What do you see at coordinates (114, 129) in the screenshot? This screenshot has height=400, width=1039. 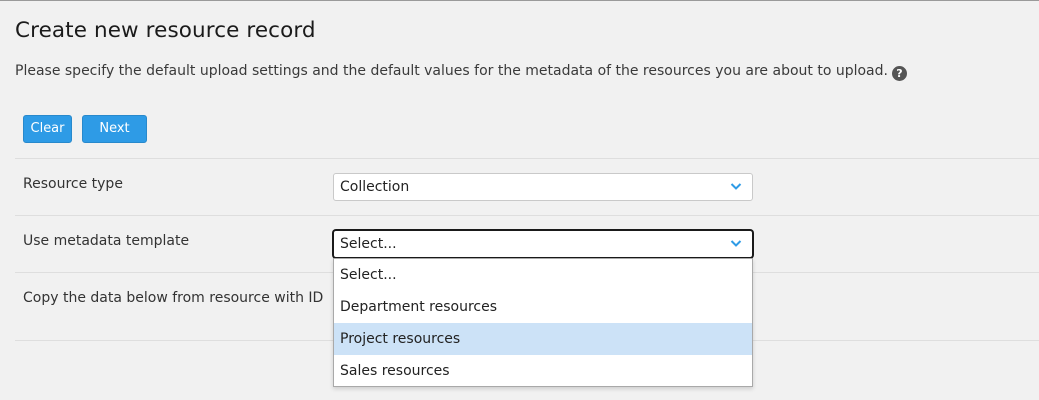 I see `next-button: Next` at bounding box center [114, 129].